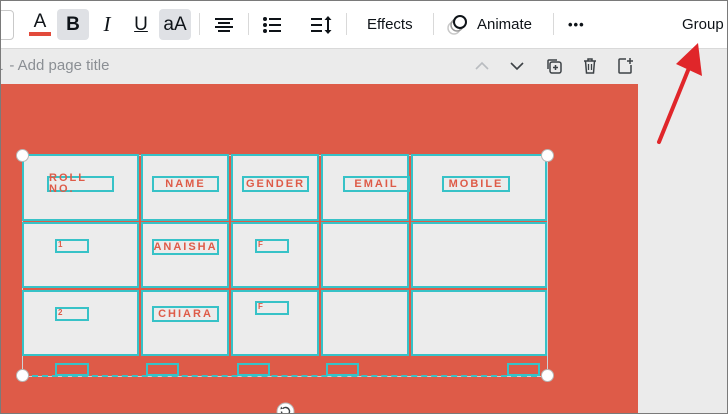  Describe the element at coordinates (679, 93) in the screenshot. I see `annotation-arrow` at that location.